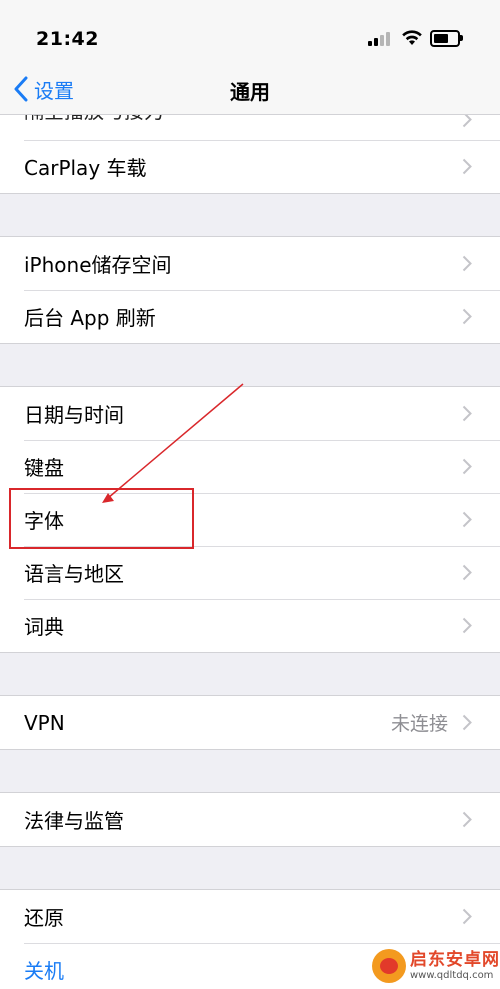  I want to click on settings-row-keyboard: 键盘, so click(250, 466).